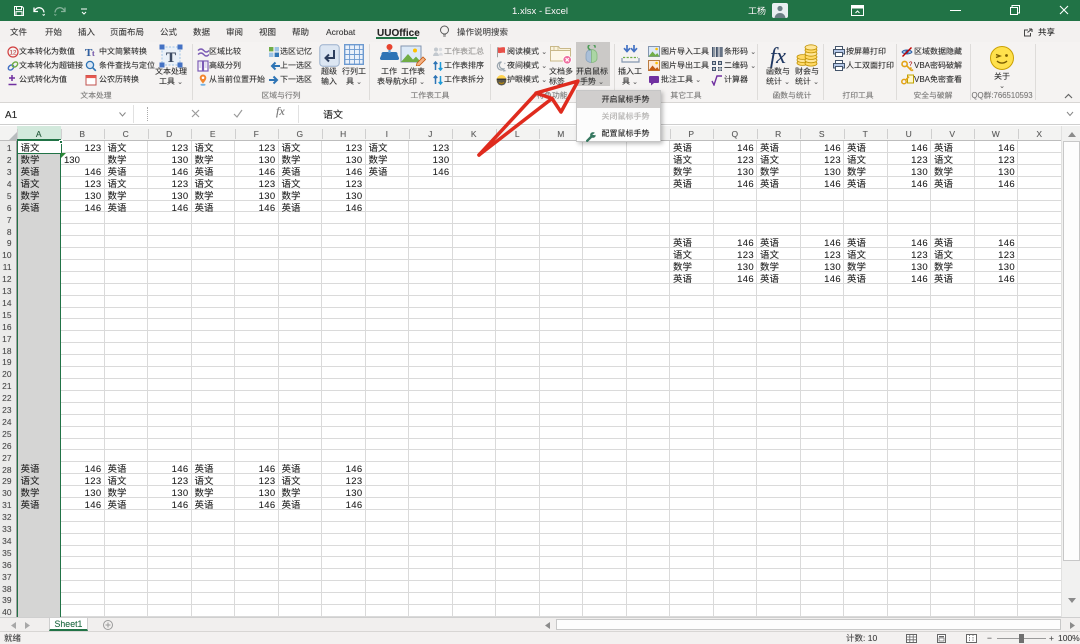 The image size is (1080, 644). I want to click on svg-text: T, so click(171, 58).